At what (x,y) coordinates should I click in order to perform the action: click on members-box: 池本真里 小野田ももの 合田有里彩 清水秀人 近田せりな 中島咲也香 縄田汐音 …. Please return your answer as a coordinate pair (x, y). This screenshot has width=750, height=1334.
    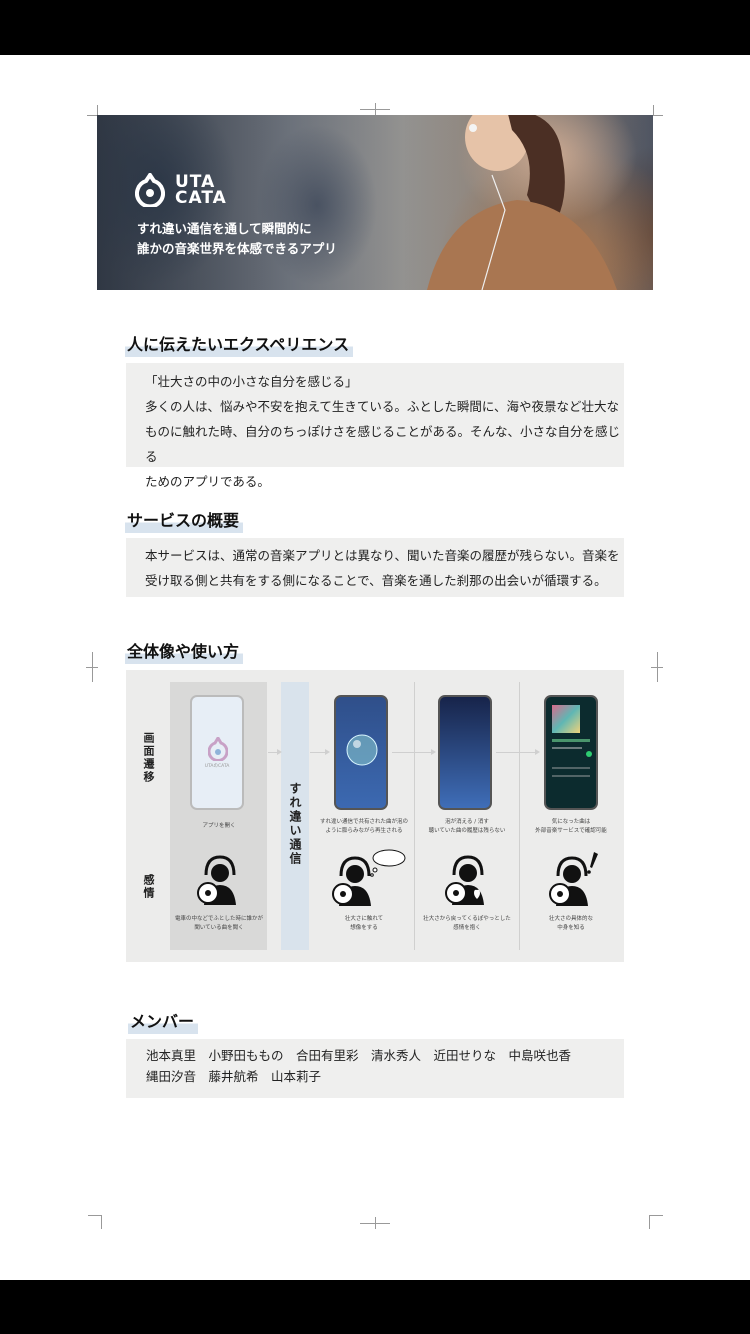
    Looking at the image, I should click on (375, 1068).